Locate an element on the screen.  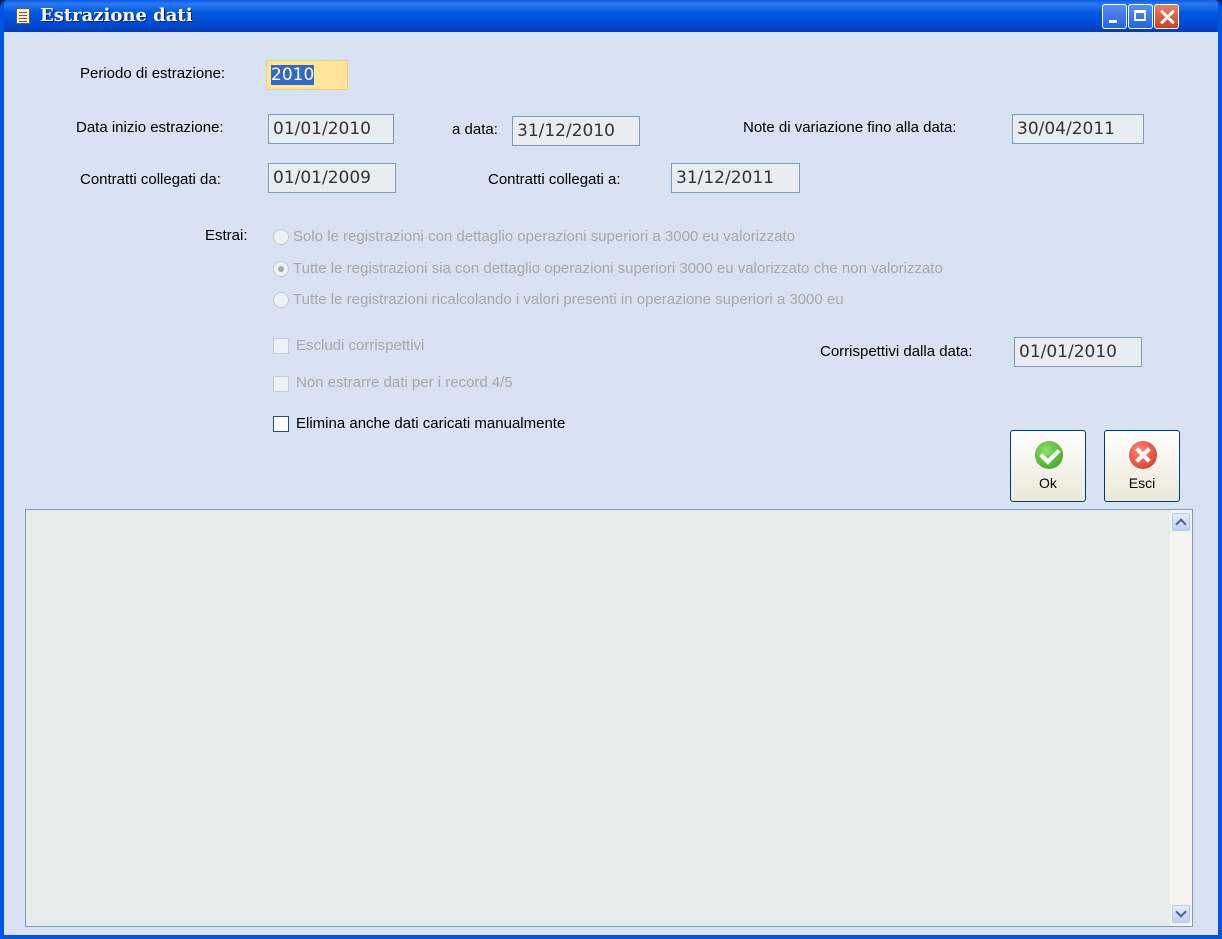
note-variazione-label: Note di variazione fino alla data: is located at coordinates (850, 127).